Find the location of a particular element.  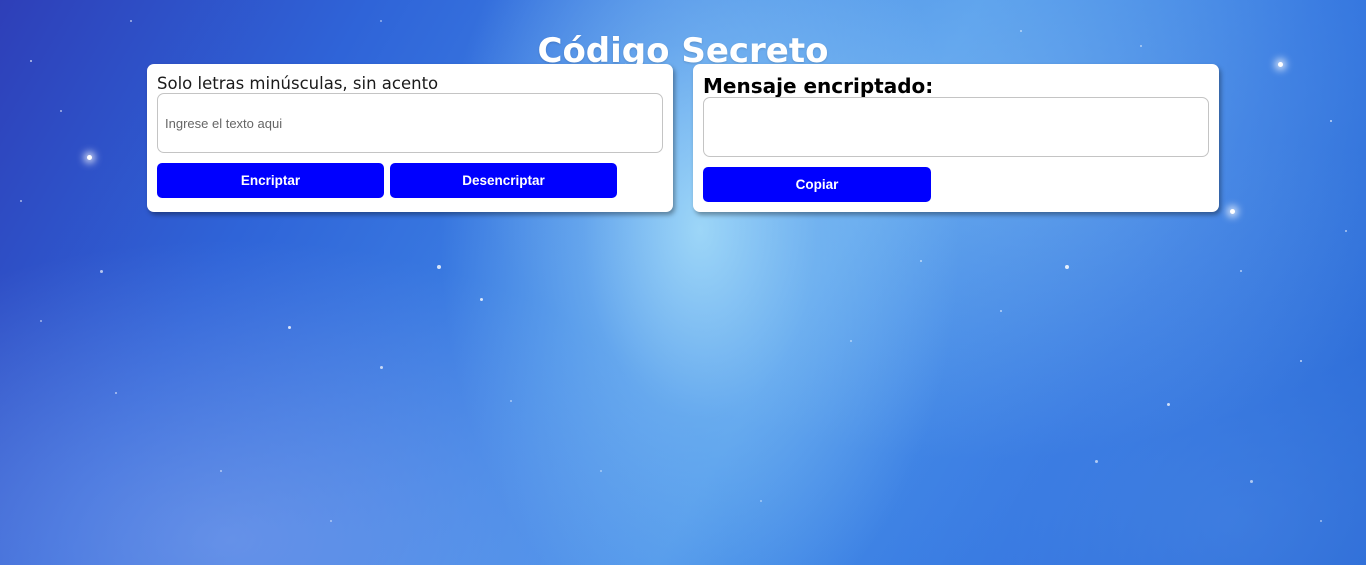

text-input is located at coordinates (410, 123).